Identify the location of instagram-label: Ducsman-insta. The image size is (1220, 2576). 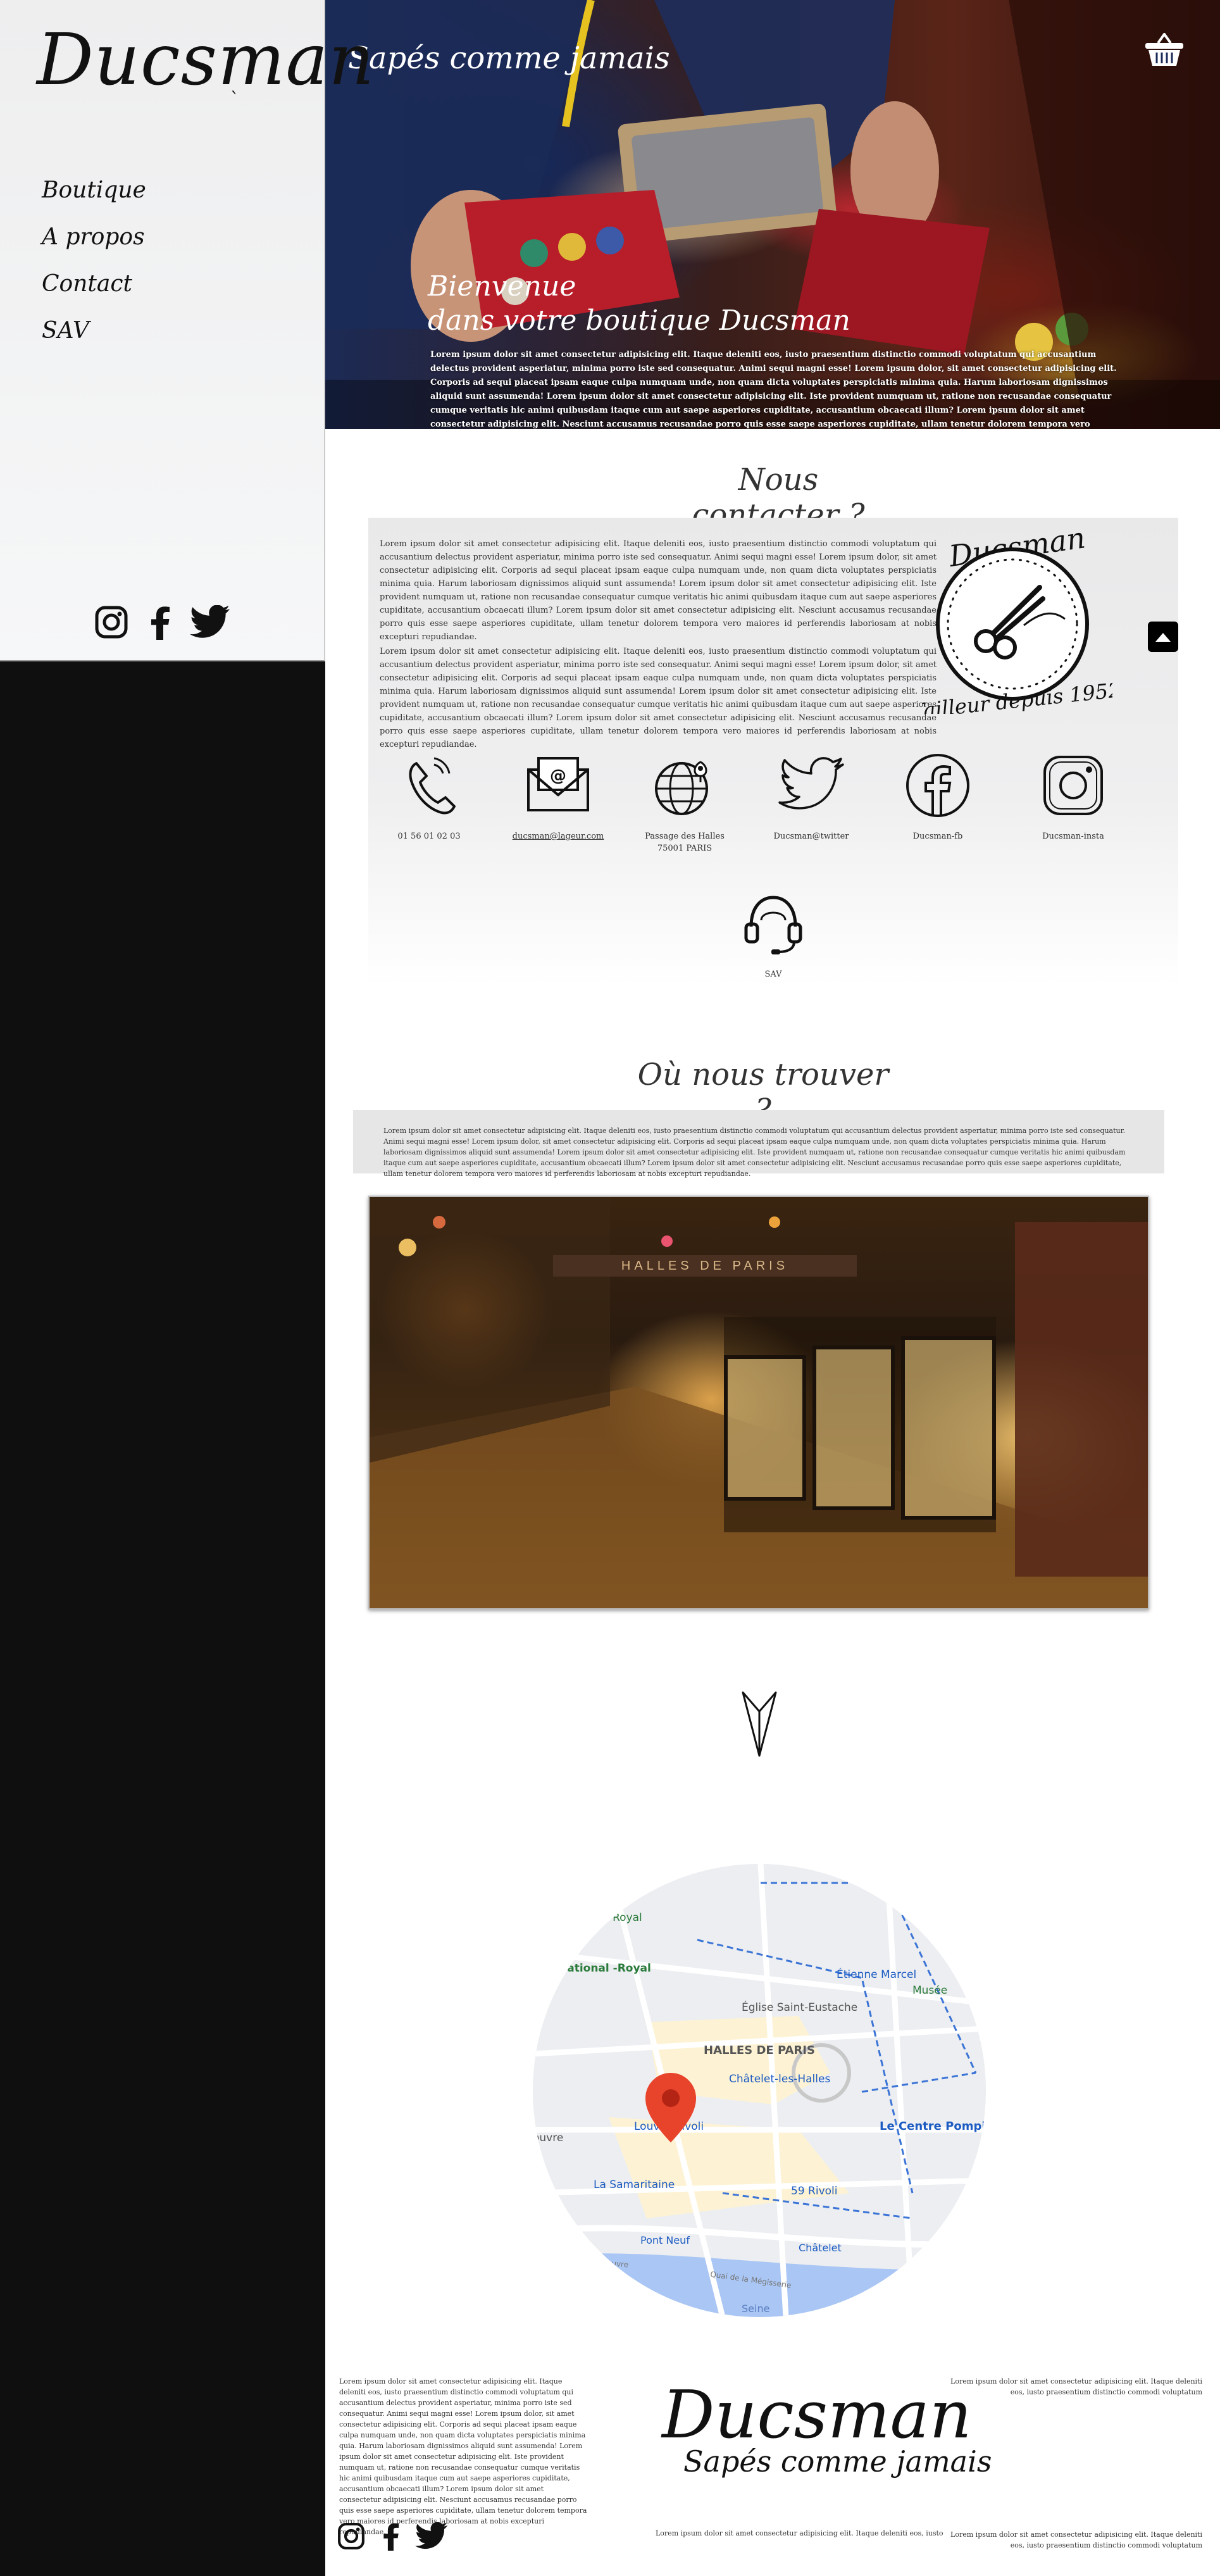
(1073, 836).